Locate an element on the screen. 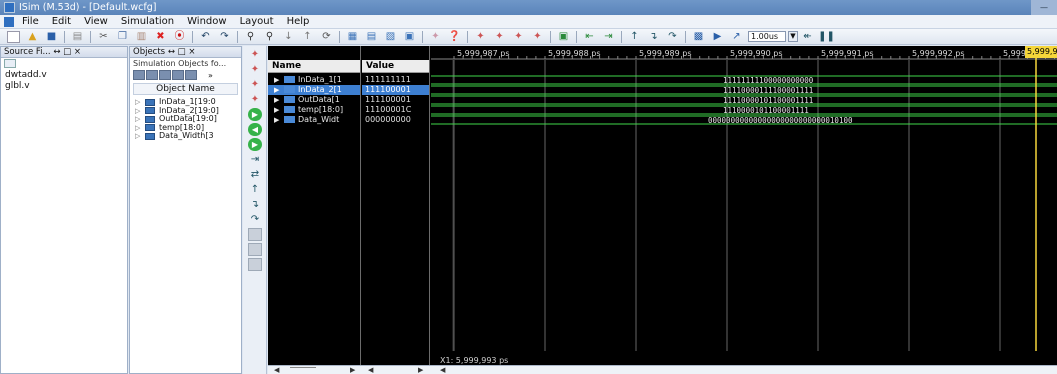  object-item: ▷ InData_1[19:0 is located at coordinates (185, 102).